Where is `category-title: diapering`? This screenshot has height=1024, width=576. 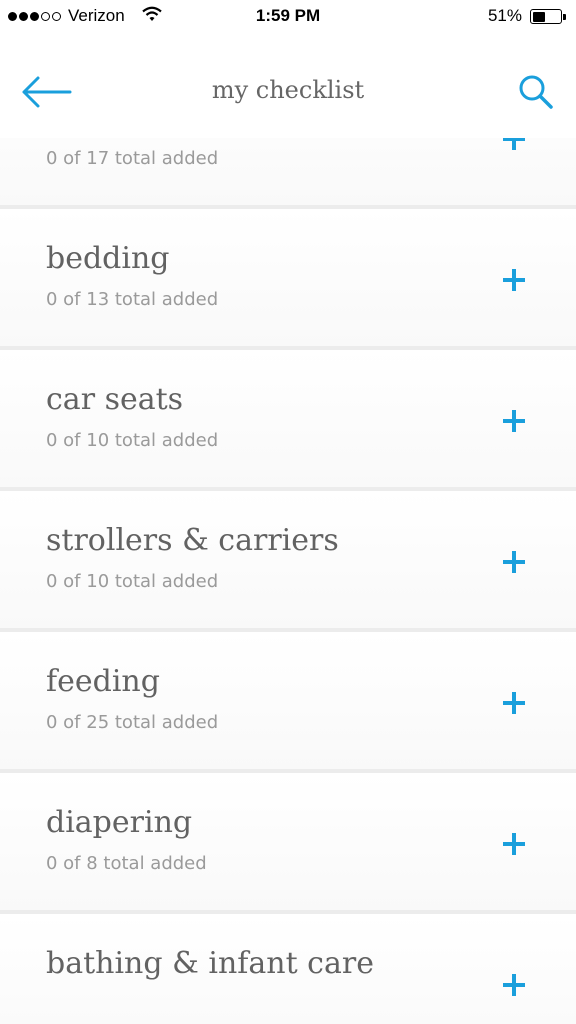
category-title: diapering is located at coordinates (119, 822).